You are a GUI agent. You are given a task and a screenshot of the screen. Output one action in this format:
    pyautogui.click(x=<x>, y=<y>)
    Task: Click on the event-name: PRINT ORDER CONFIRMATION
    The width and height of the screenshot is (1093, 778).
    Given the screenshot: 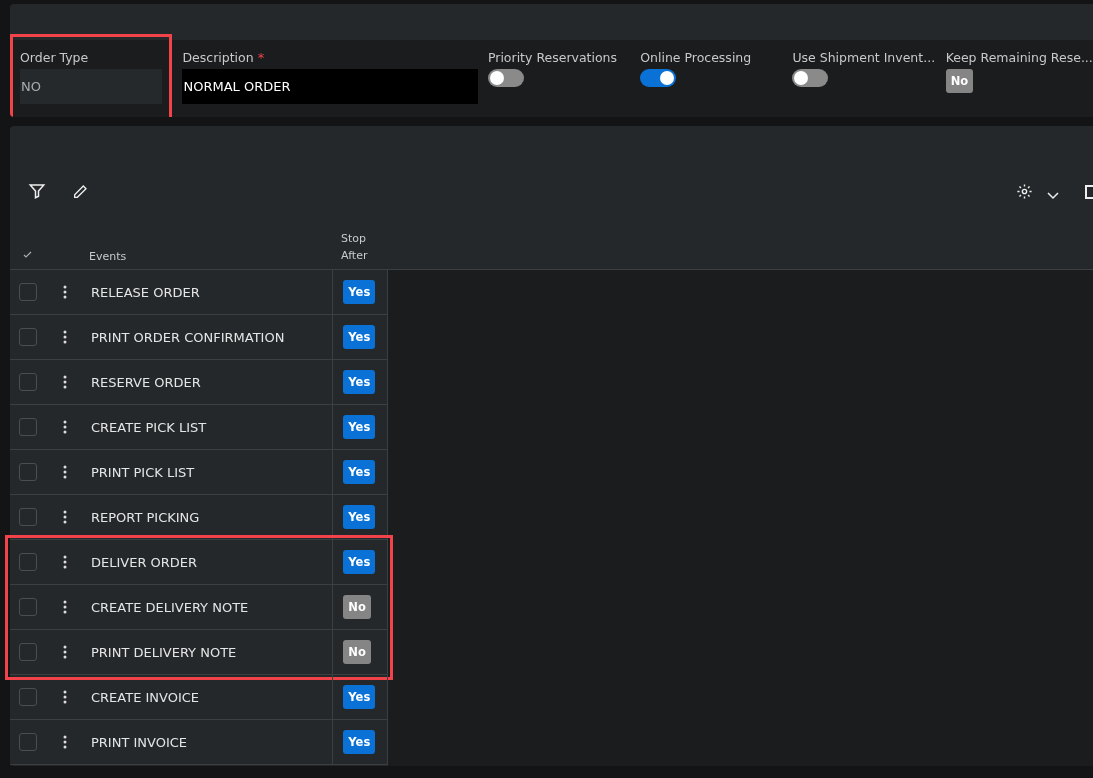 What is the action you would take?
    pyautogui.click(x=188, y=337)
    